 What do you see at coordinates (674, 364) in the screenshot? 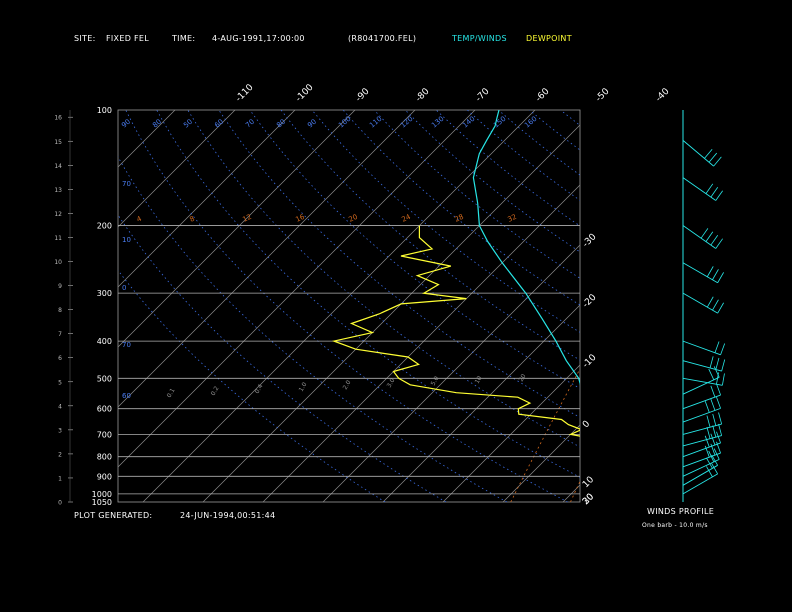
I see `mixing-ratio-line` at bounding box center [674, 364].